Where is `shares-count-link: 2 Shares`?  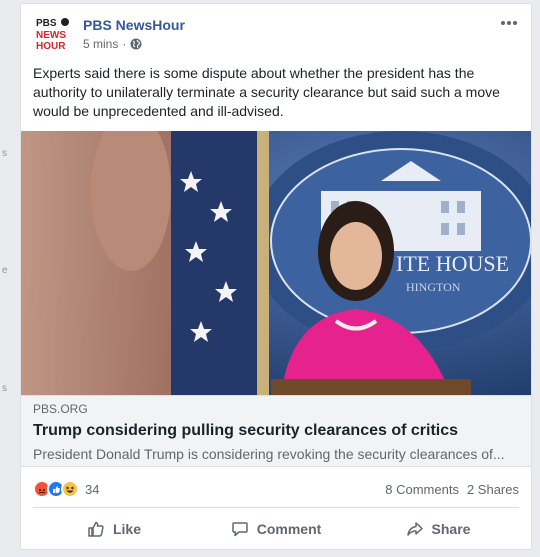
shares-count-link: 2 Shares is located at coordinates (493, 489).